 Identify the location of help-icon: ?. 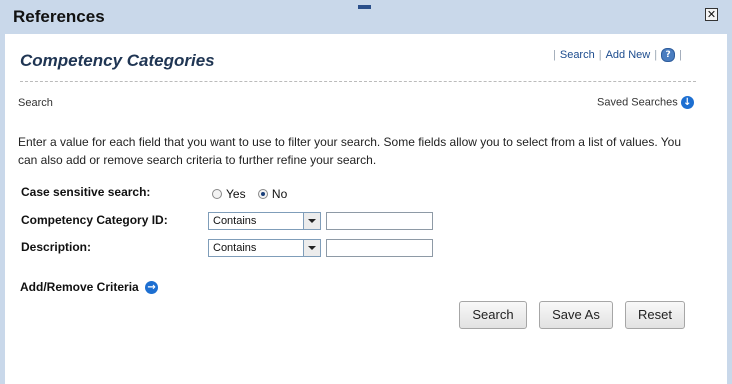
(668, 55).